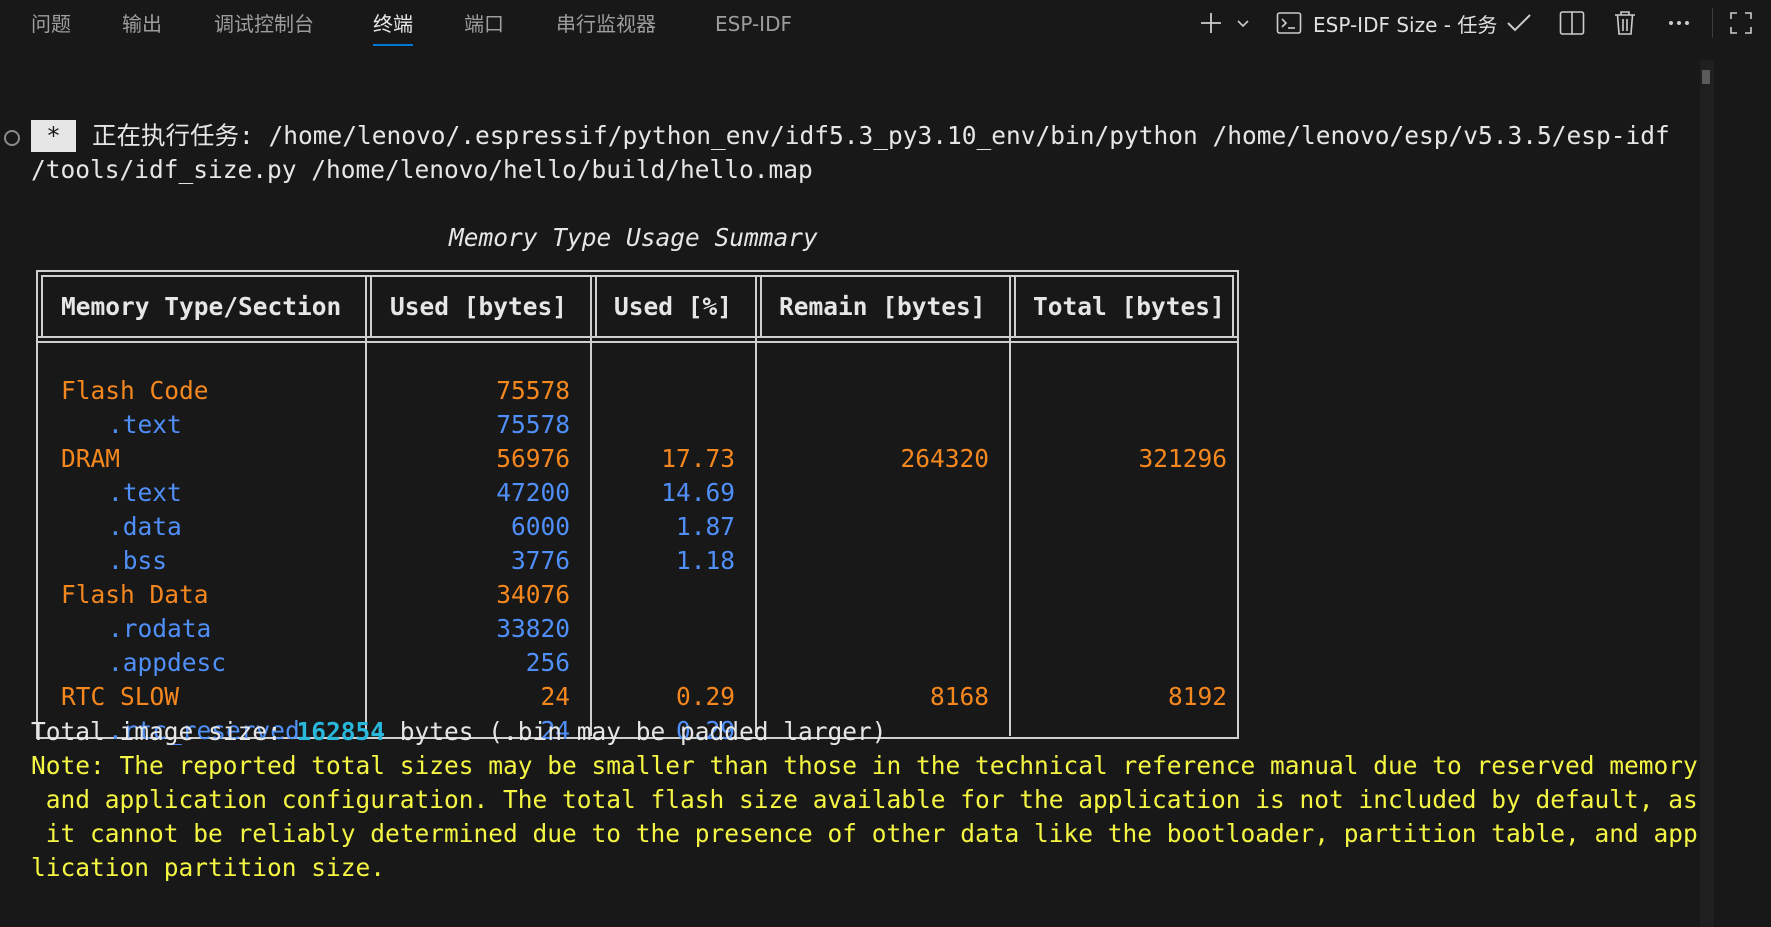  What do you see at coordinates (555, 696) in the screenshot?
I see `table-cell-used: 24` at bounding box center [555, 696].